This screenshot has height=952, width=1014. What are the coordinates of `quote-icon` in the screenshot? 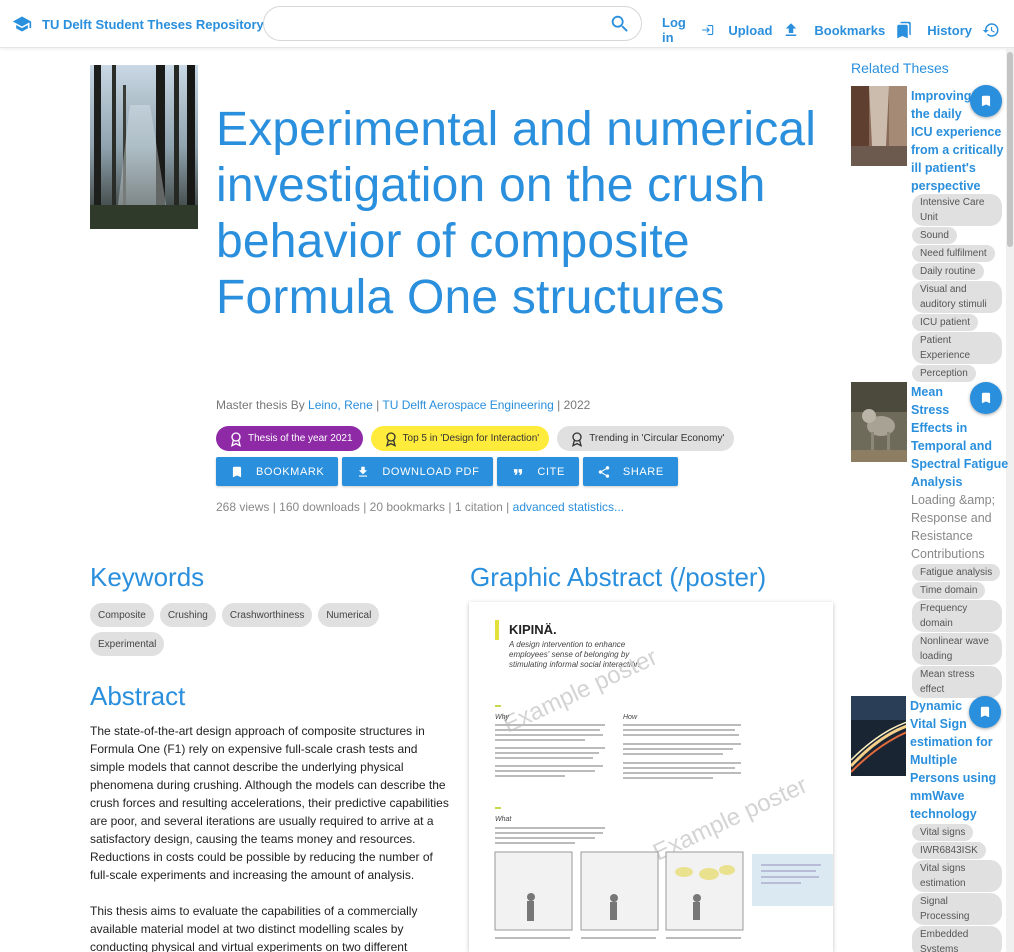 It's located at (518, 471).